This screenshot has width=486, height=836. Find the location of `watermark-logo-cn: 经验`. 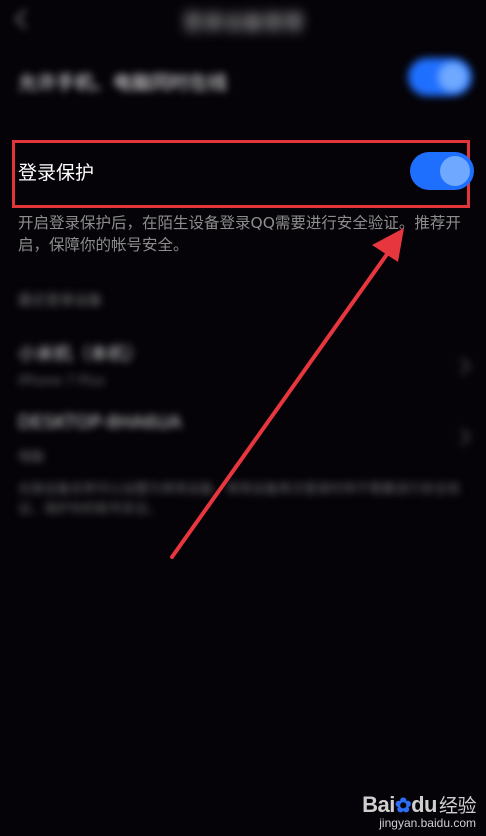

watermark-logo-cn: 经验 is located at coordinates (457, 806).